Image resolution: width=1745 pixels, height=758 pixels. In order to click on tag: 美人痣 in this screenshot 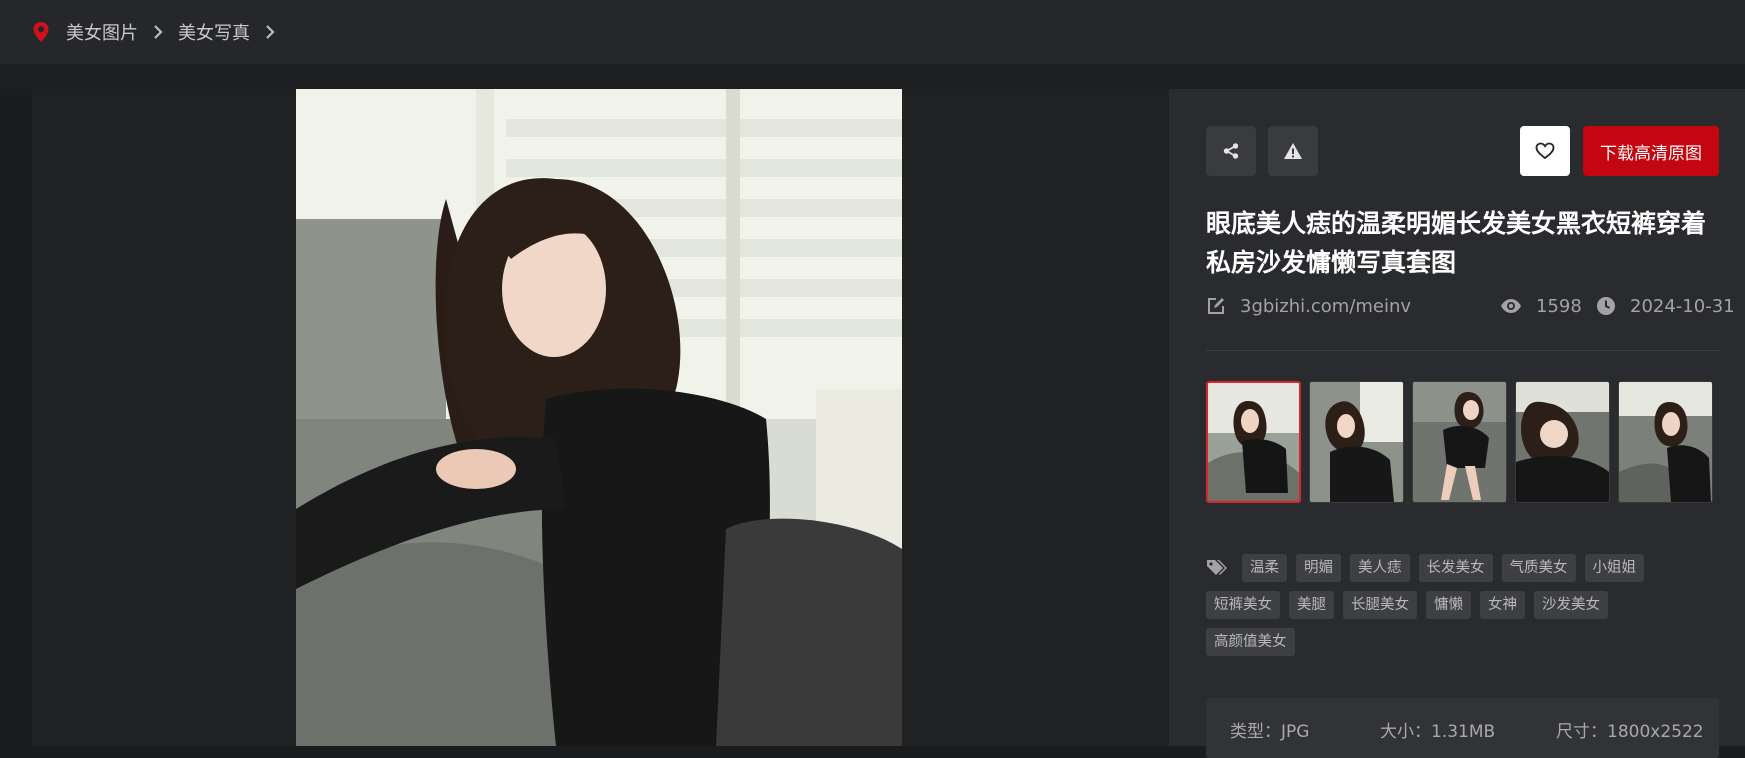, I will do `click(1380, 568)`.